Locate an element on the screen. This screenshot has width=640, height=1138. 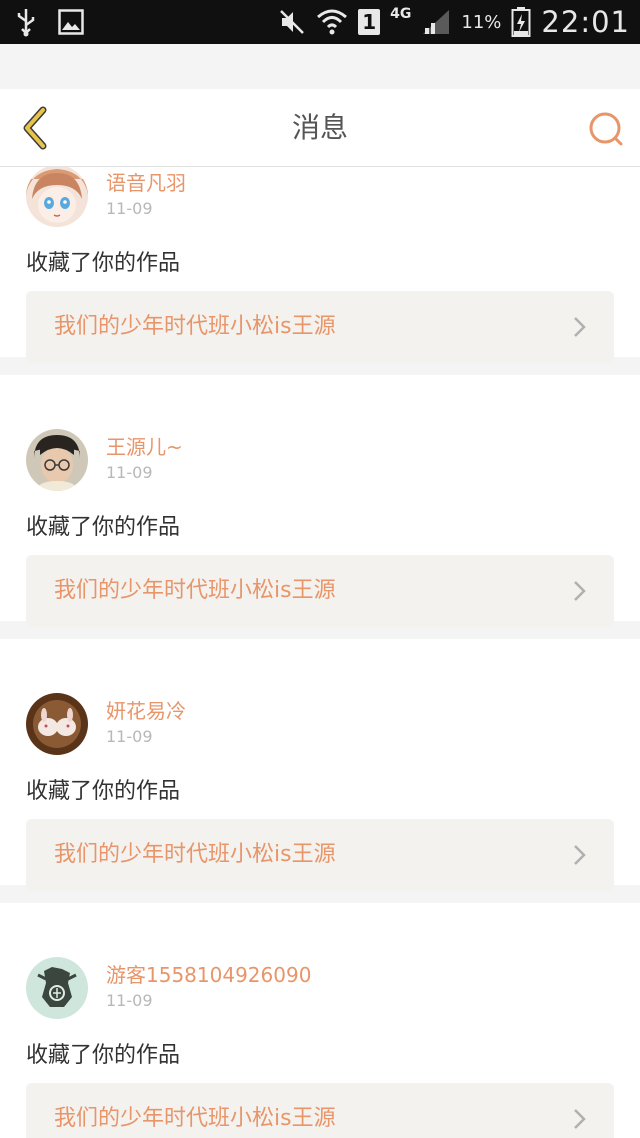
search-button is located at coordinates (606, 129).